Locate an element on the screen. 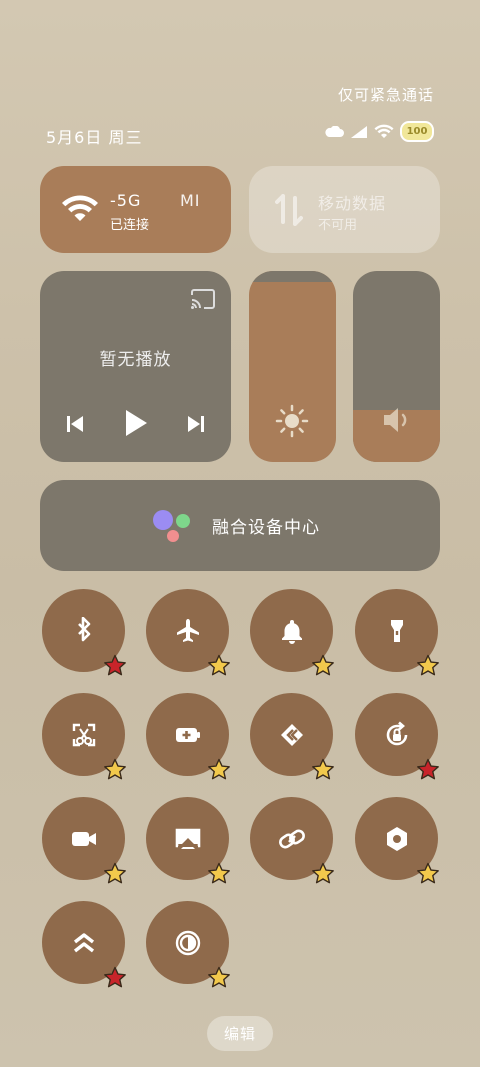 The image size is (480, 1067). brightness-slider is located at coordinates (292, 366).